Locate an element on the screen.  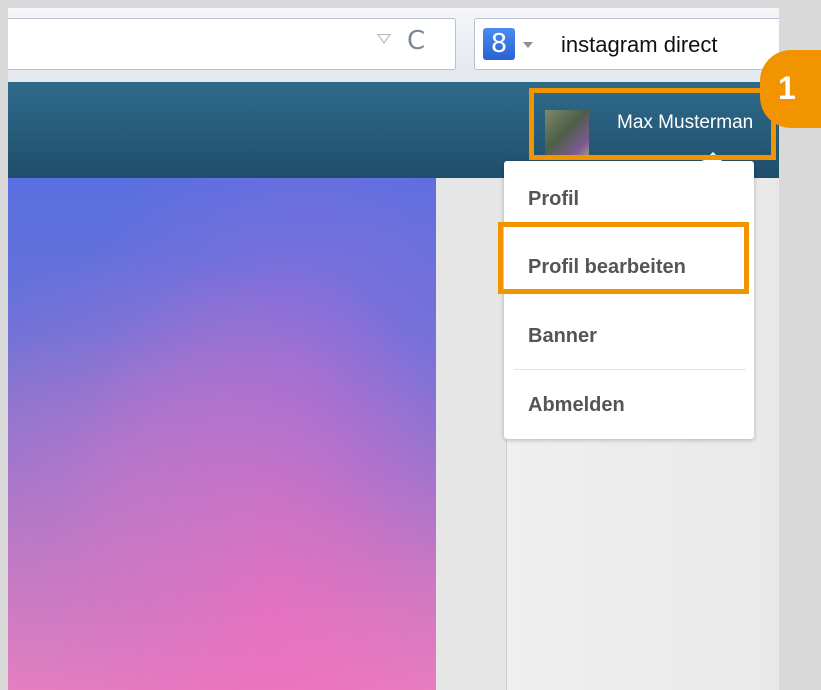
highlight-profil-bearbeiten is located at coordinates (623, 258).